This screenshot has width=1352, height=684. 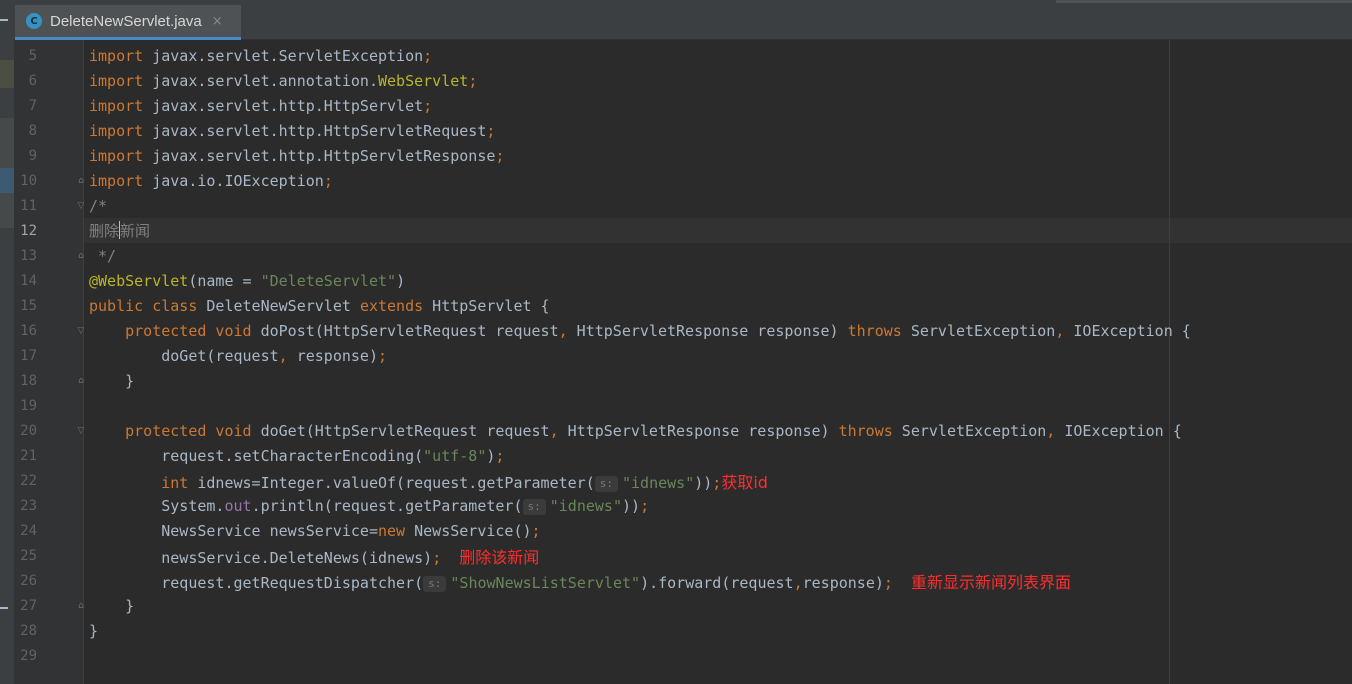 I want to click on code-line-14: @WebServlet(name = "DeleteServlet"), so click(x=247, y=281).